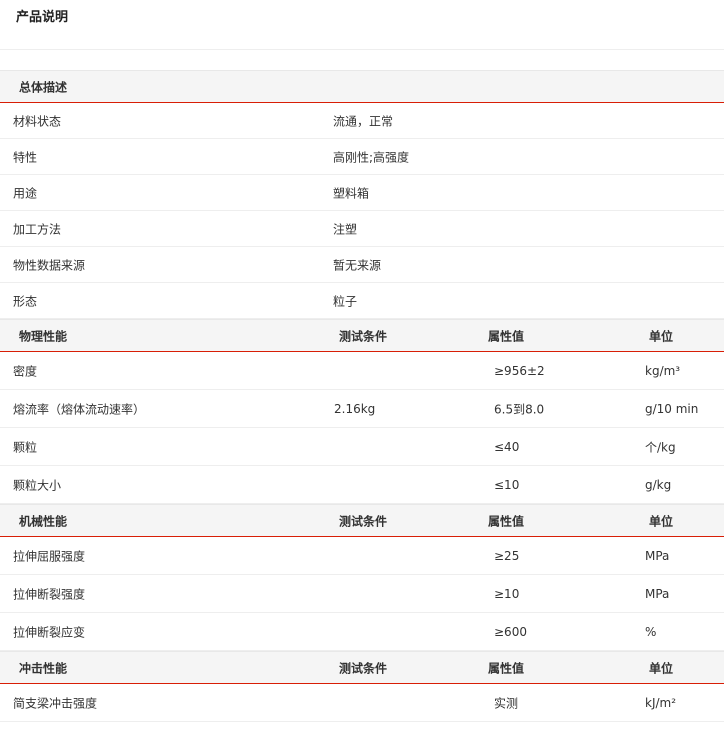 Image resolution: width=724 pixels, height=735 pixels. Describe the element at coordinates (362, 86) in the screenshot. I see `section-header-general: 总体描述` at that location.